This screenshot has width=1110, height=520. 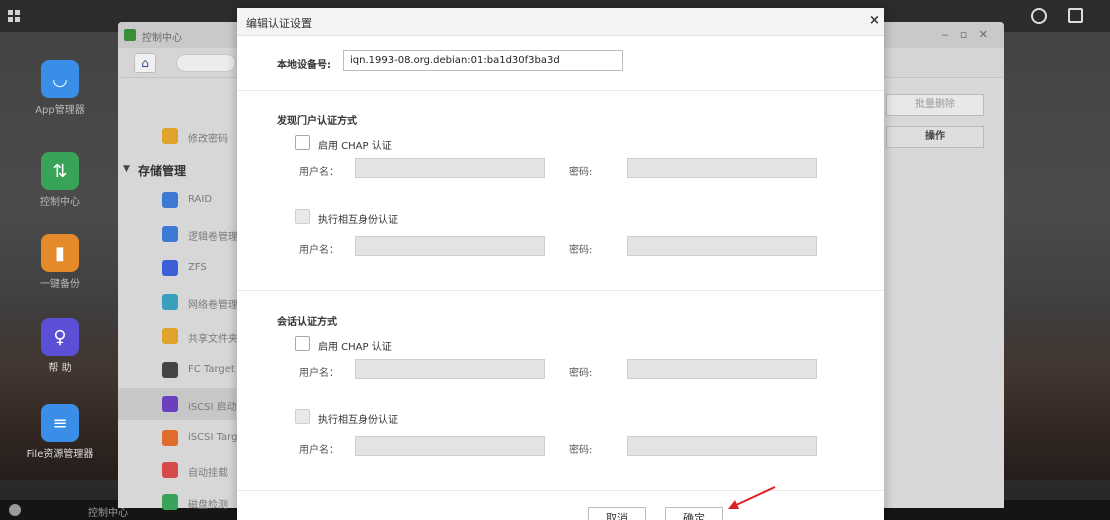 I want to click on discovery-mutual-checkbox, so click(x=302, y=216).